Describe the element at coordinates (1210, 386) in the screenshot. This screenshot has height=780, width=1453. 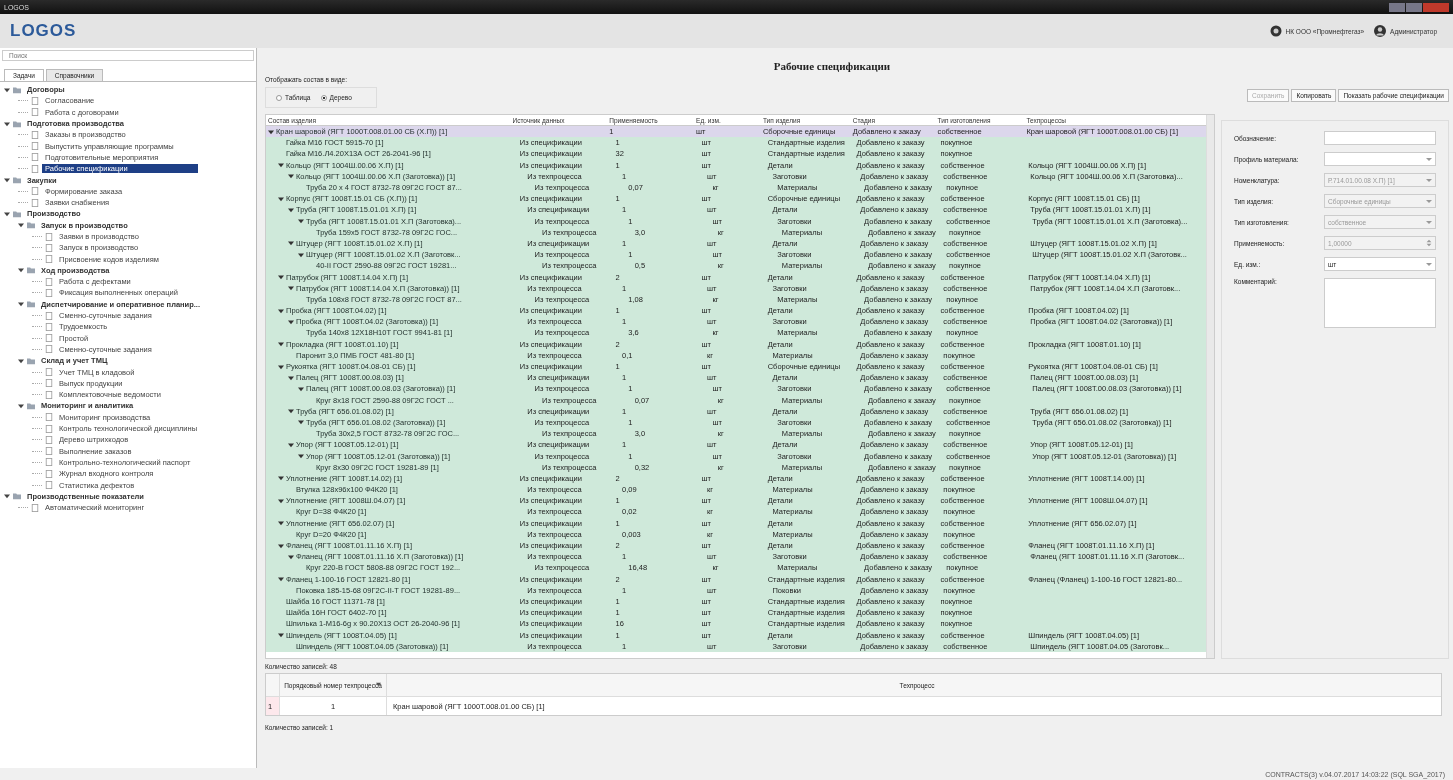
I see `scrollbar` at that location.